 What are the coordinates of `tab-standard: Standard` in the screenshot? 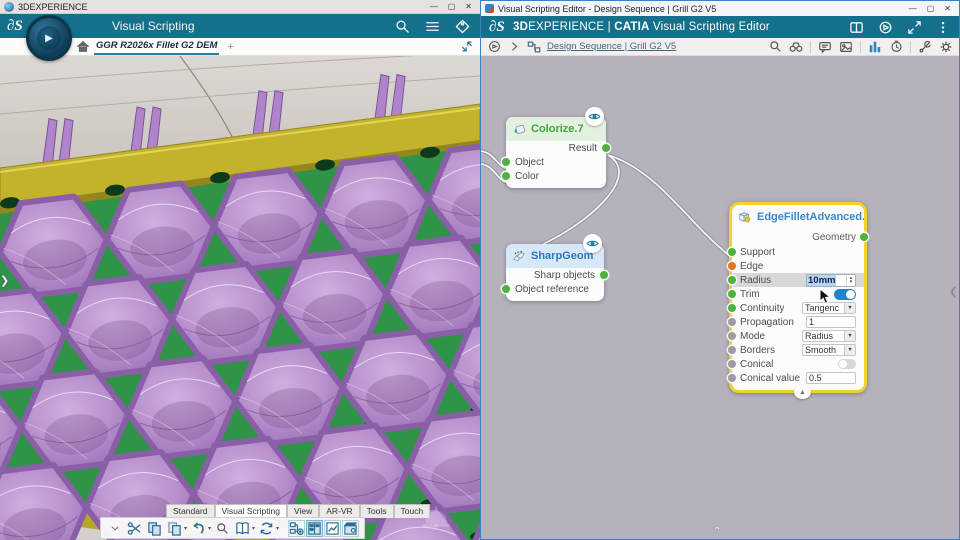 It's located at (190, 511).